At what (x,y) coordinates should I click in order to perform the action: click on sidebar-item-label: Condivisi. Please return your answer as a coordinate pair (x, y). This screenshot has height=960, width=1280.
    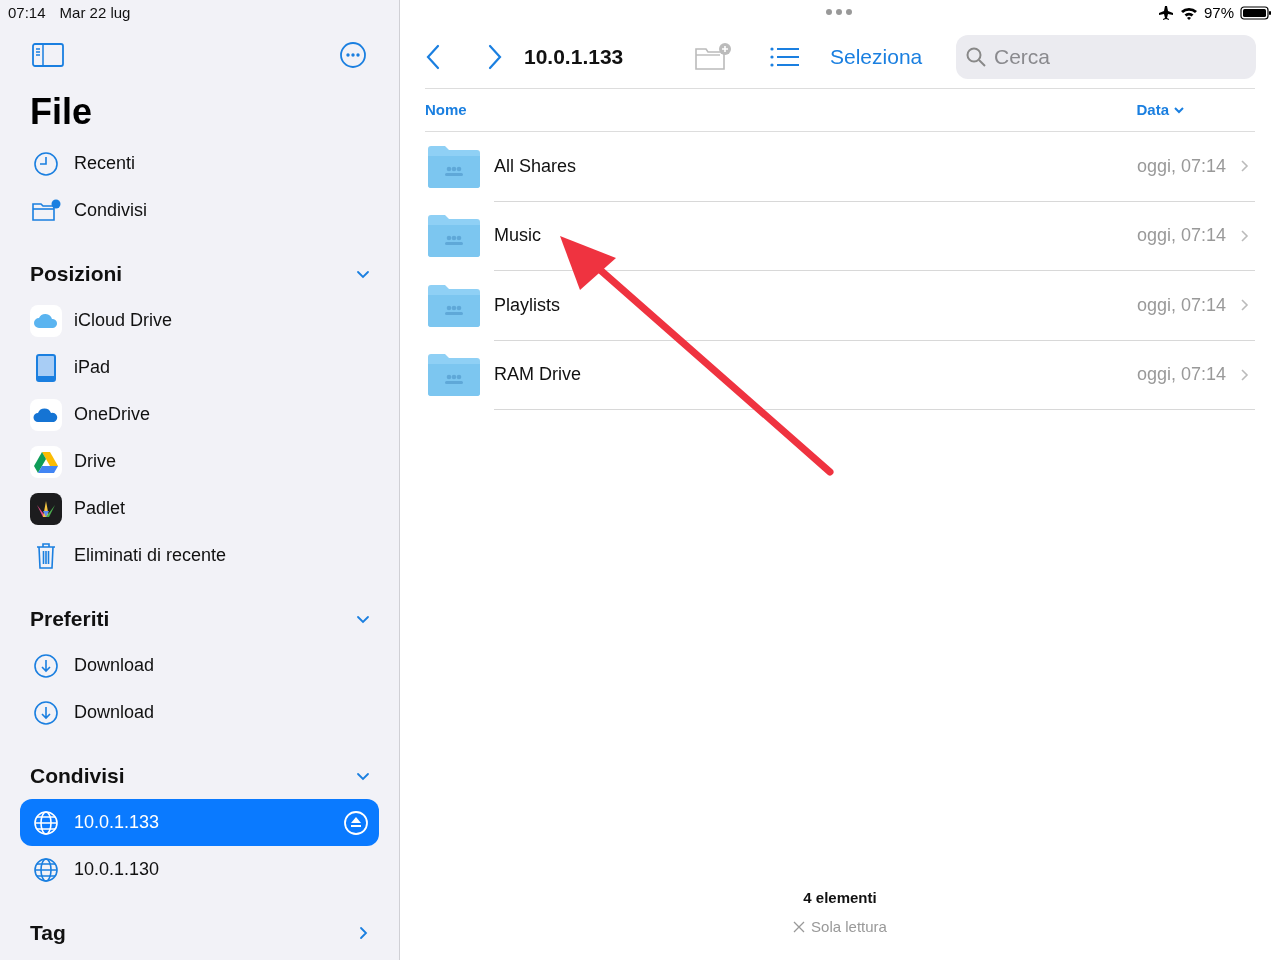
    Looking at the image, I should click on (111, 210).